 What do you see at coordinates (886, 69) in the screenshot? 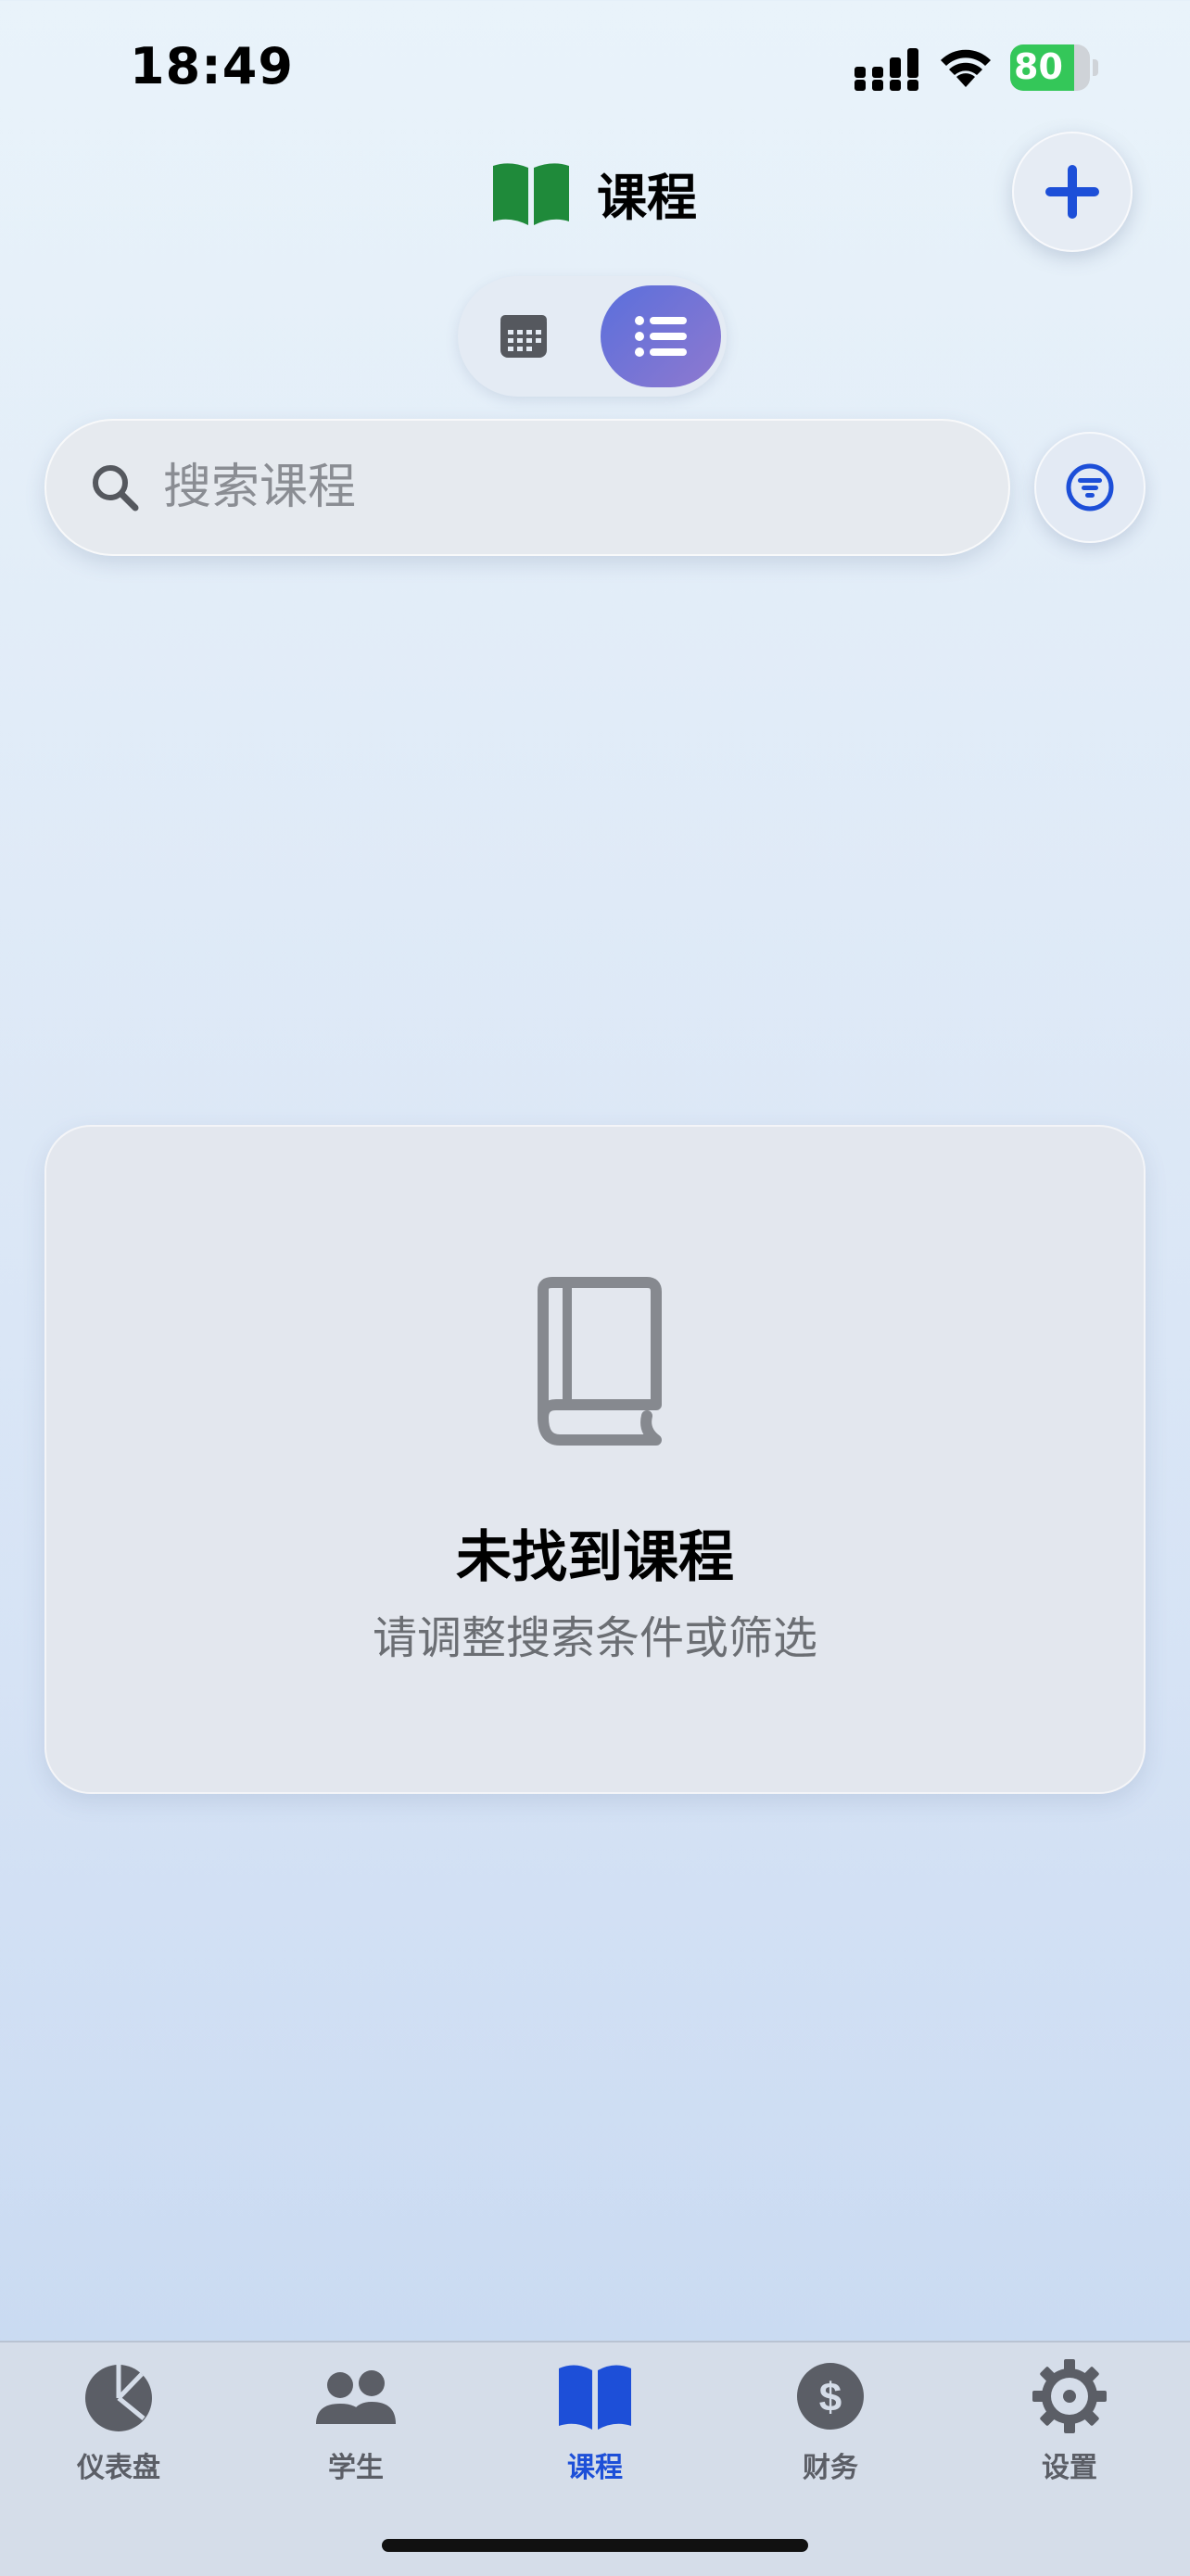
I see `cellular-signal-icon` at bounding box center [886, 69].